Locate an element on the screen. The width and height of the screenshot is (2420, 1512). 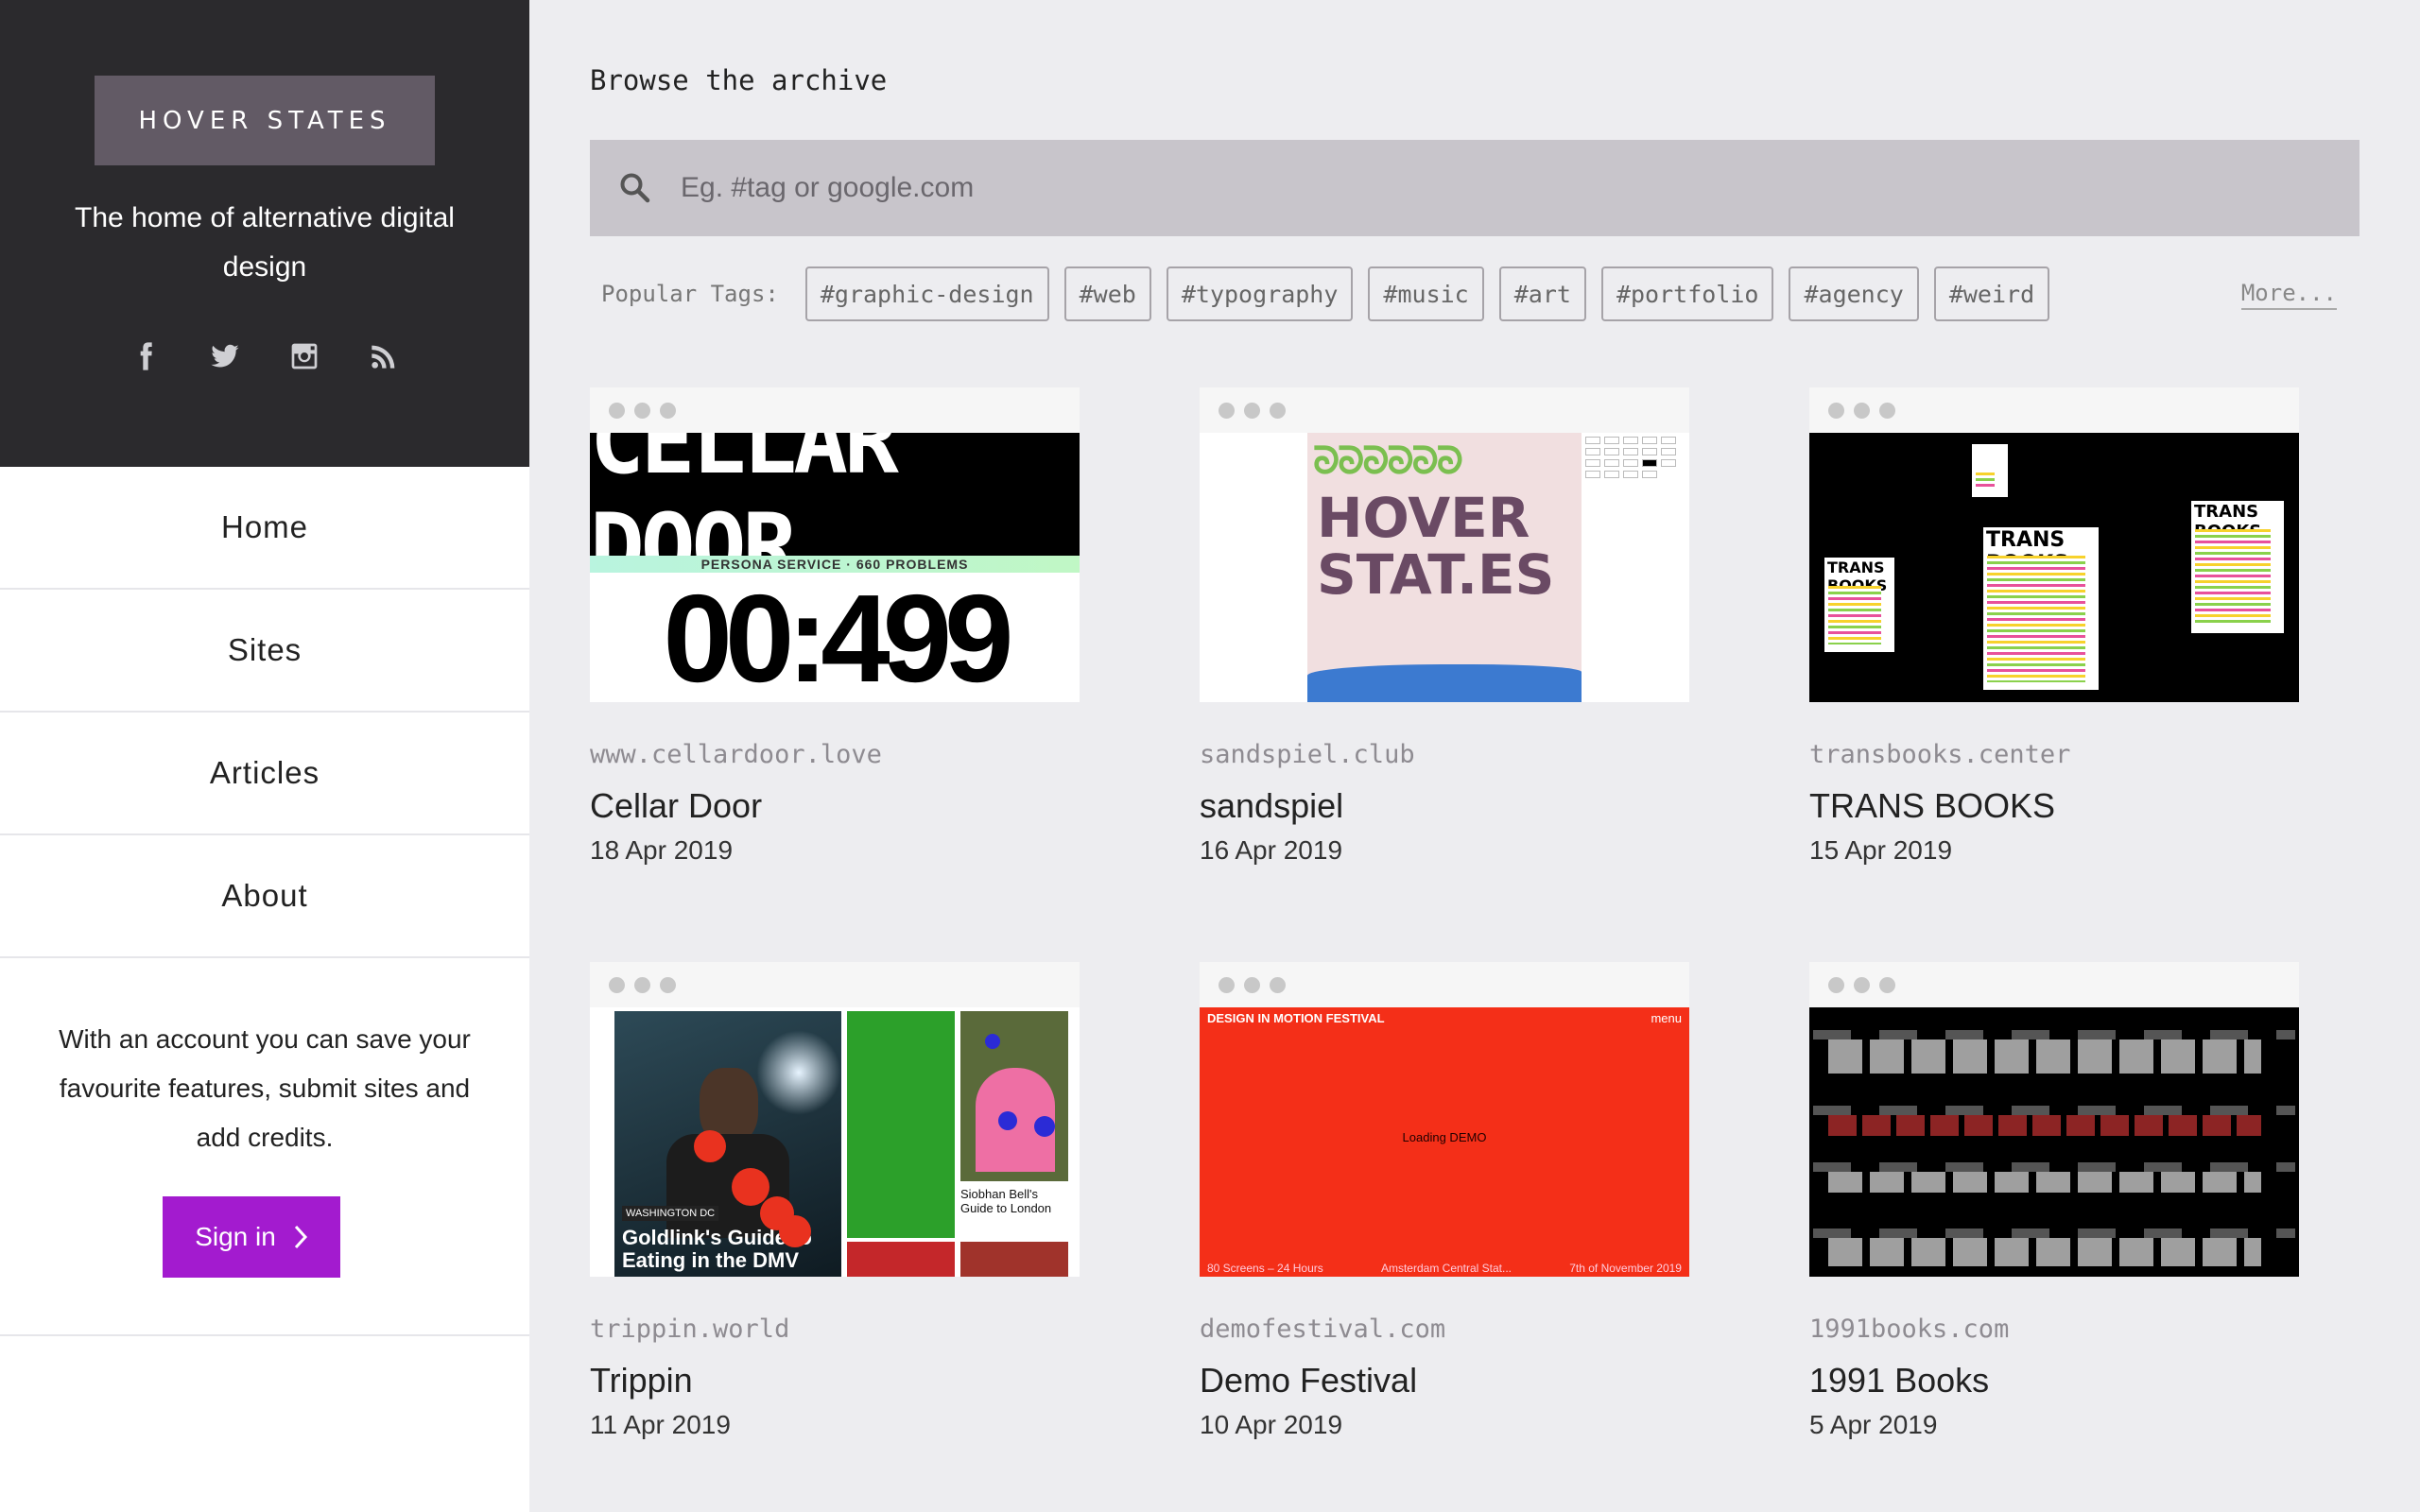
thumb-photo-green is located at coordinates (901, 1124).